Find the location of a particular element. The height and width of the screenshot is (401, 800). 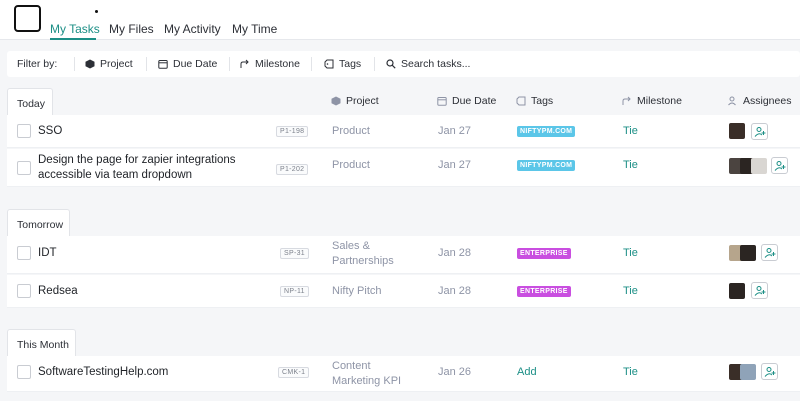

tab-my-activity: My Activity is located at coordinates (192, 29).